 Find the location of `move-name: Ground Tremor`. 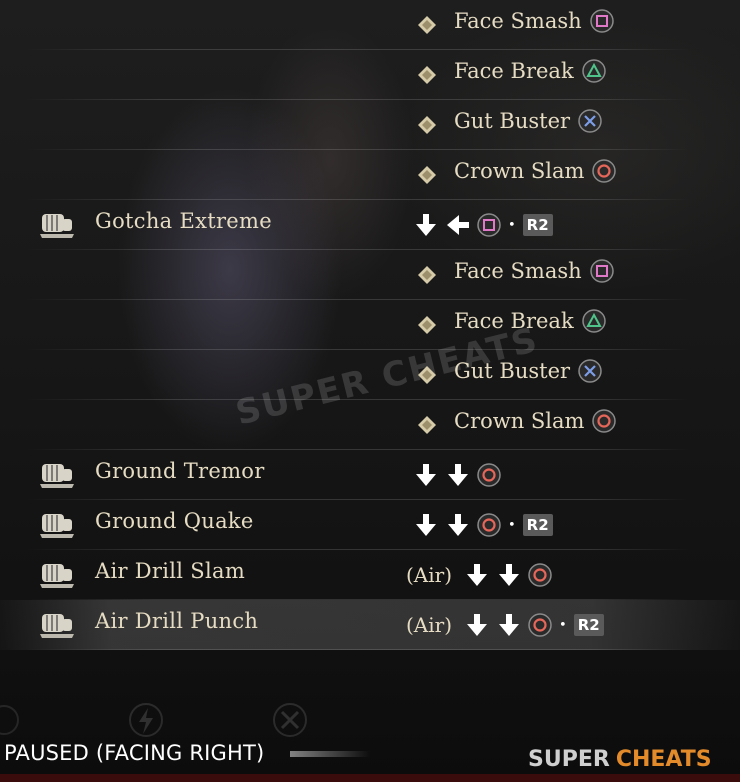

move-name: Ground Tremor is located at coordinates (180, 471).